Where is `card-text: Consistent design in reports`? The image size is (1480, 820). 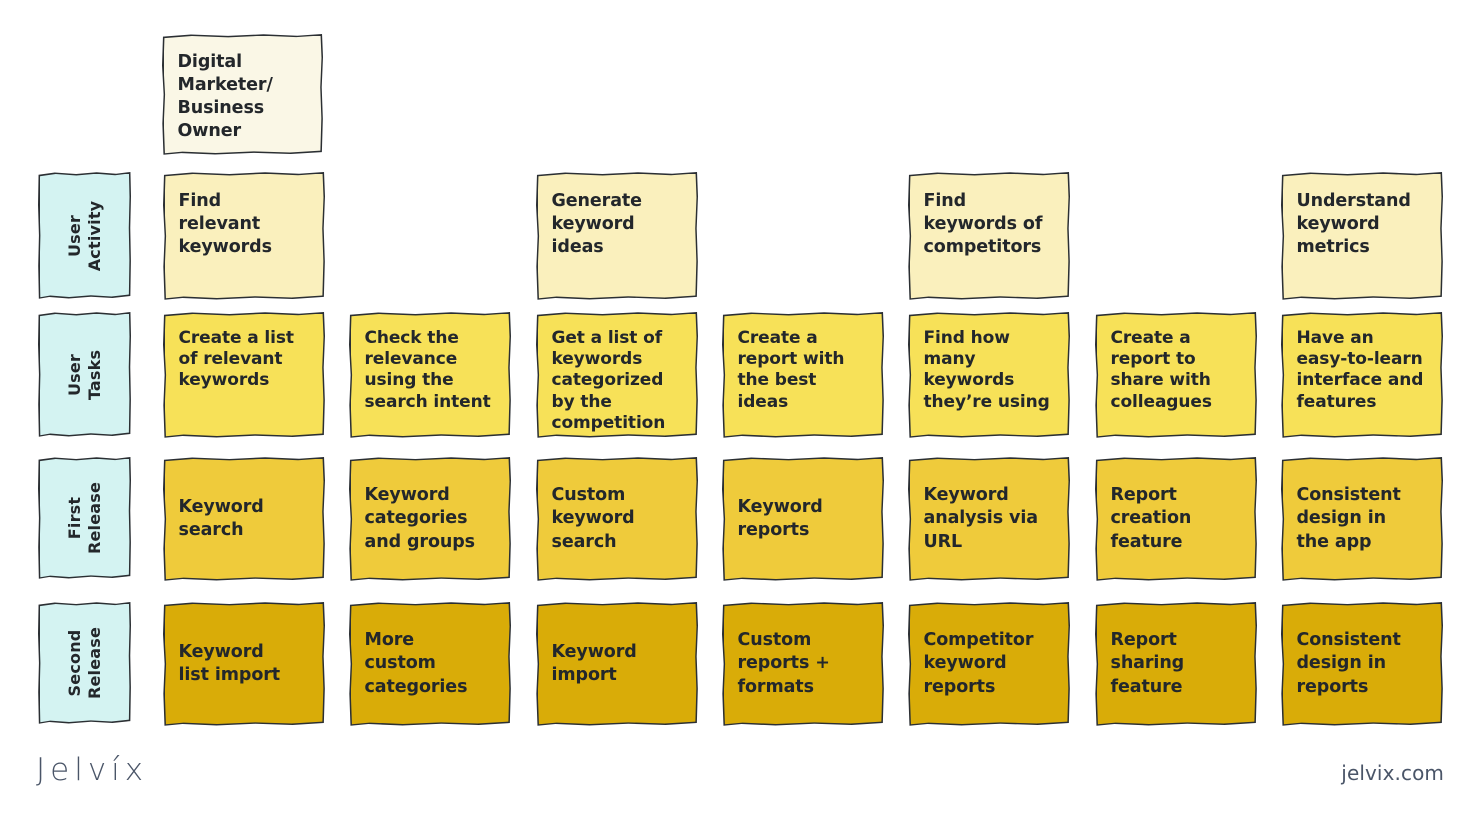
card-text: Consistent design in reports is located at coordinates (1348, 663).